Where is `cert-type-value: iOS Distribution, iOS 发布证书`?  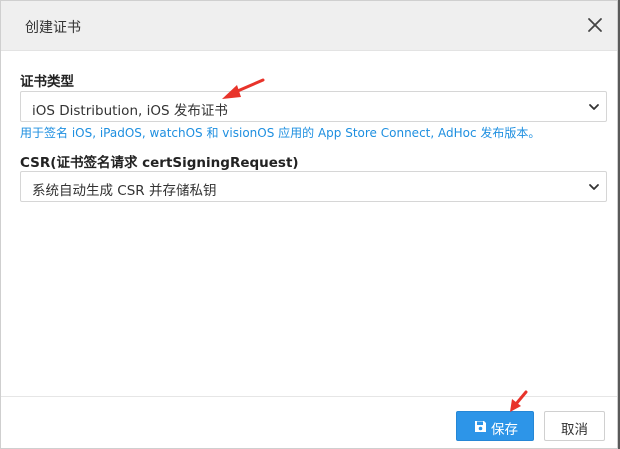
cert-type-value: iOS Distribution, iOS 发布证书 is located at coordinates (130, 111).